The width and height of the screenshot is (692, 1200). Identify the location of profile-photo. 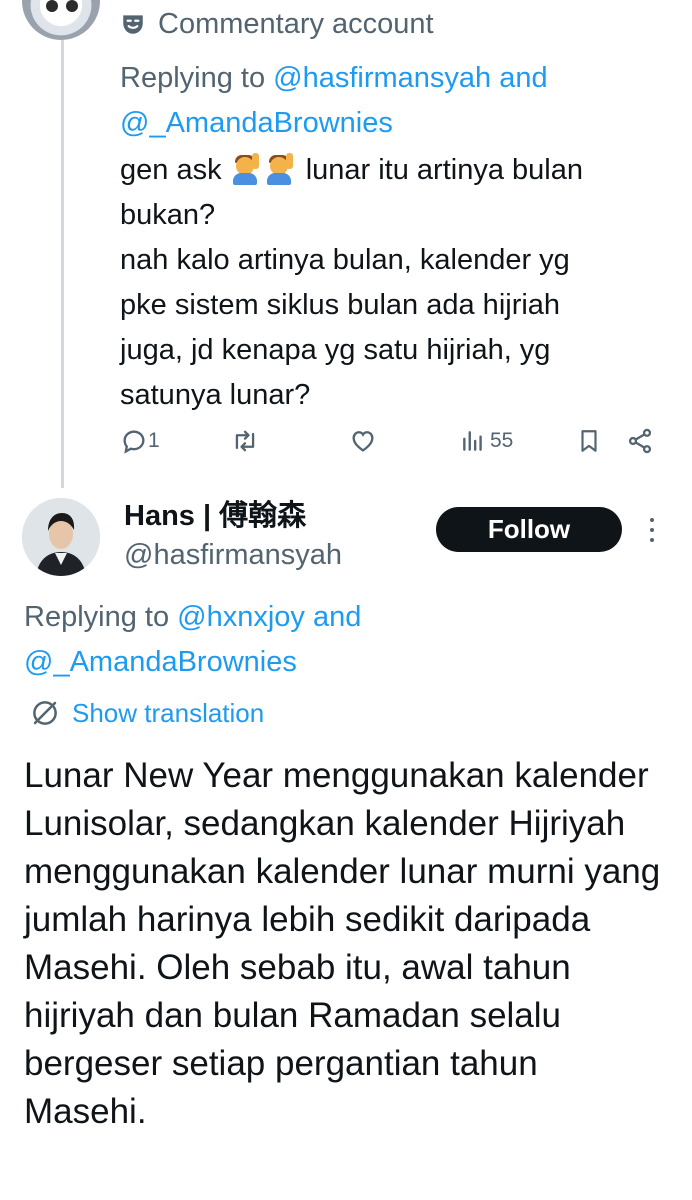
(61, 537).